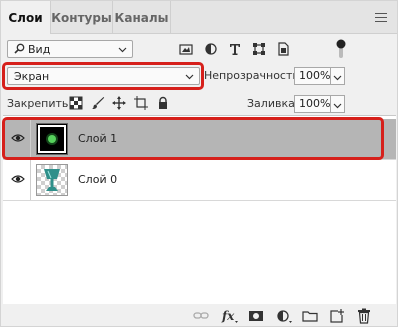  I want to click on fx-icon: fx, so click(229, 316).